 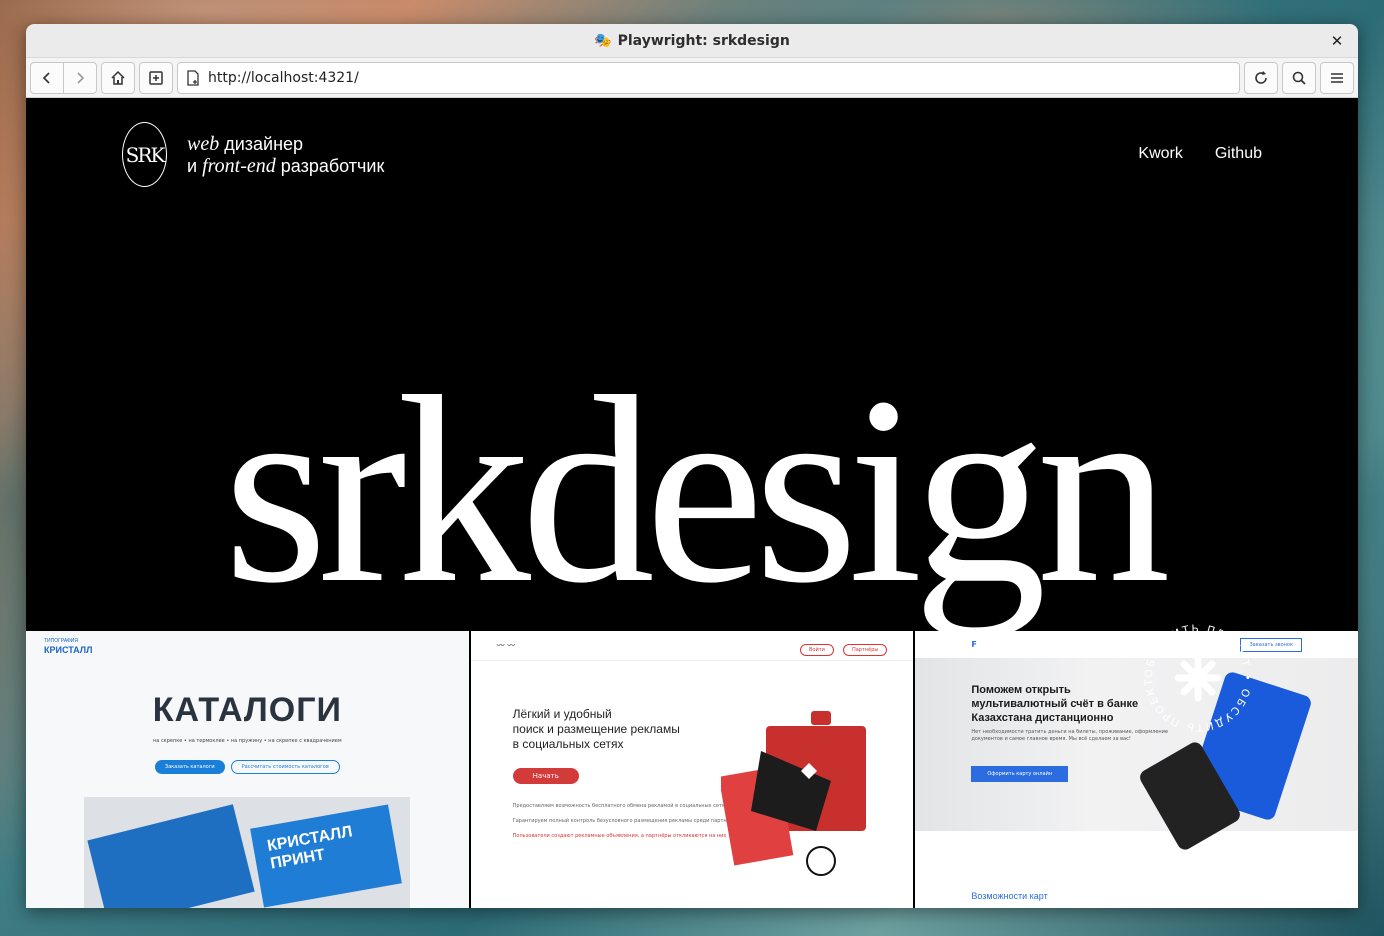 What do you see at coordinates (189, 767) in the screenshot?
I see `order-catalogs-button: Заказать каталоги` at bounding box center [189, 767].